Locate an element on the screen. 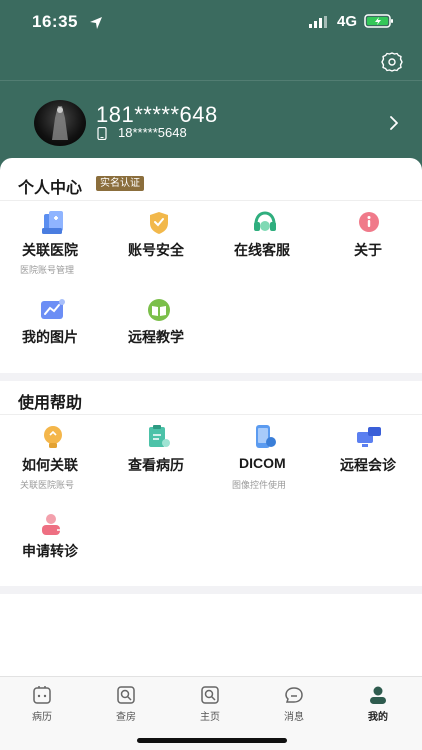 Image resolution: width=422 pixels, height=750 pixels. section-title-personal: 个人中心 is located at coordinates (50, 188).